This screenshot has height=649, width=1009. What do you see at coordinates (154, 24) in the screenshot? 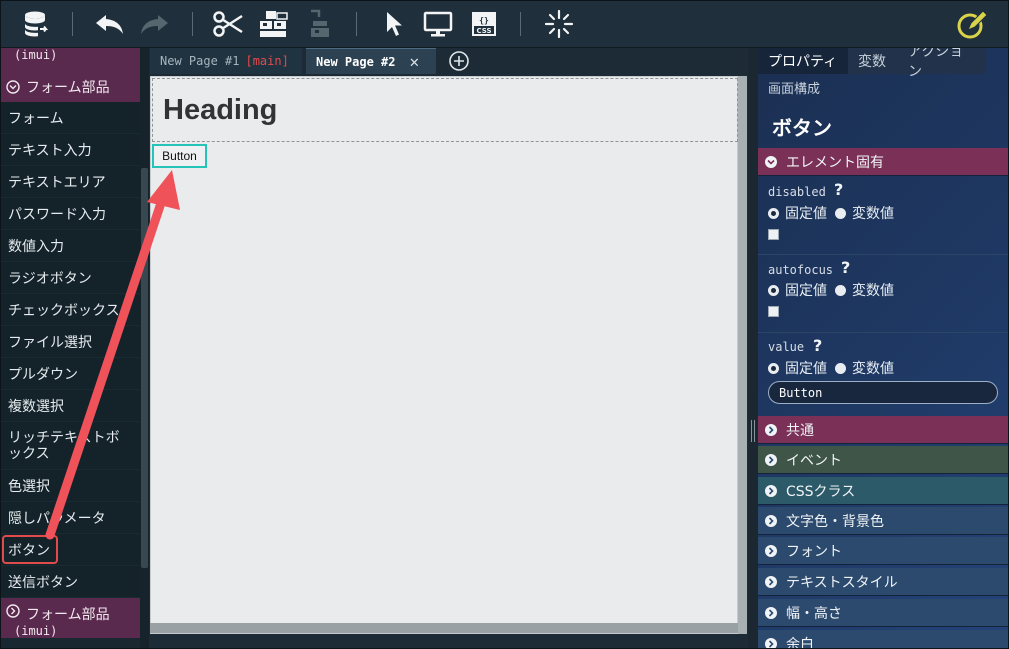
I see `redo-icon` at bounding box center [154, 24].